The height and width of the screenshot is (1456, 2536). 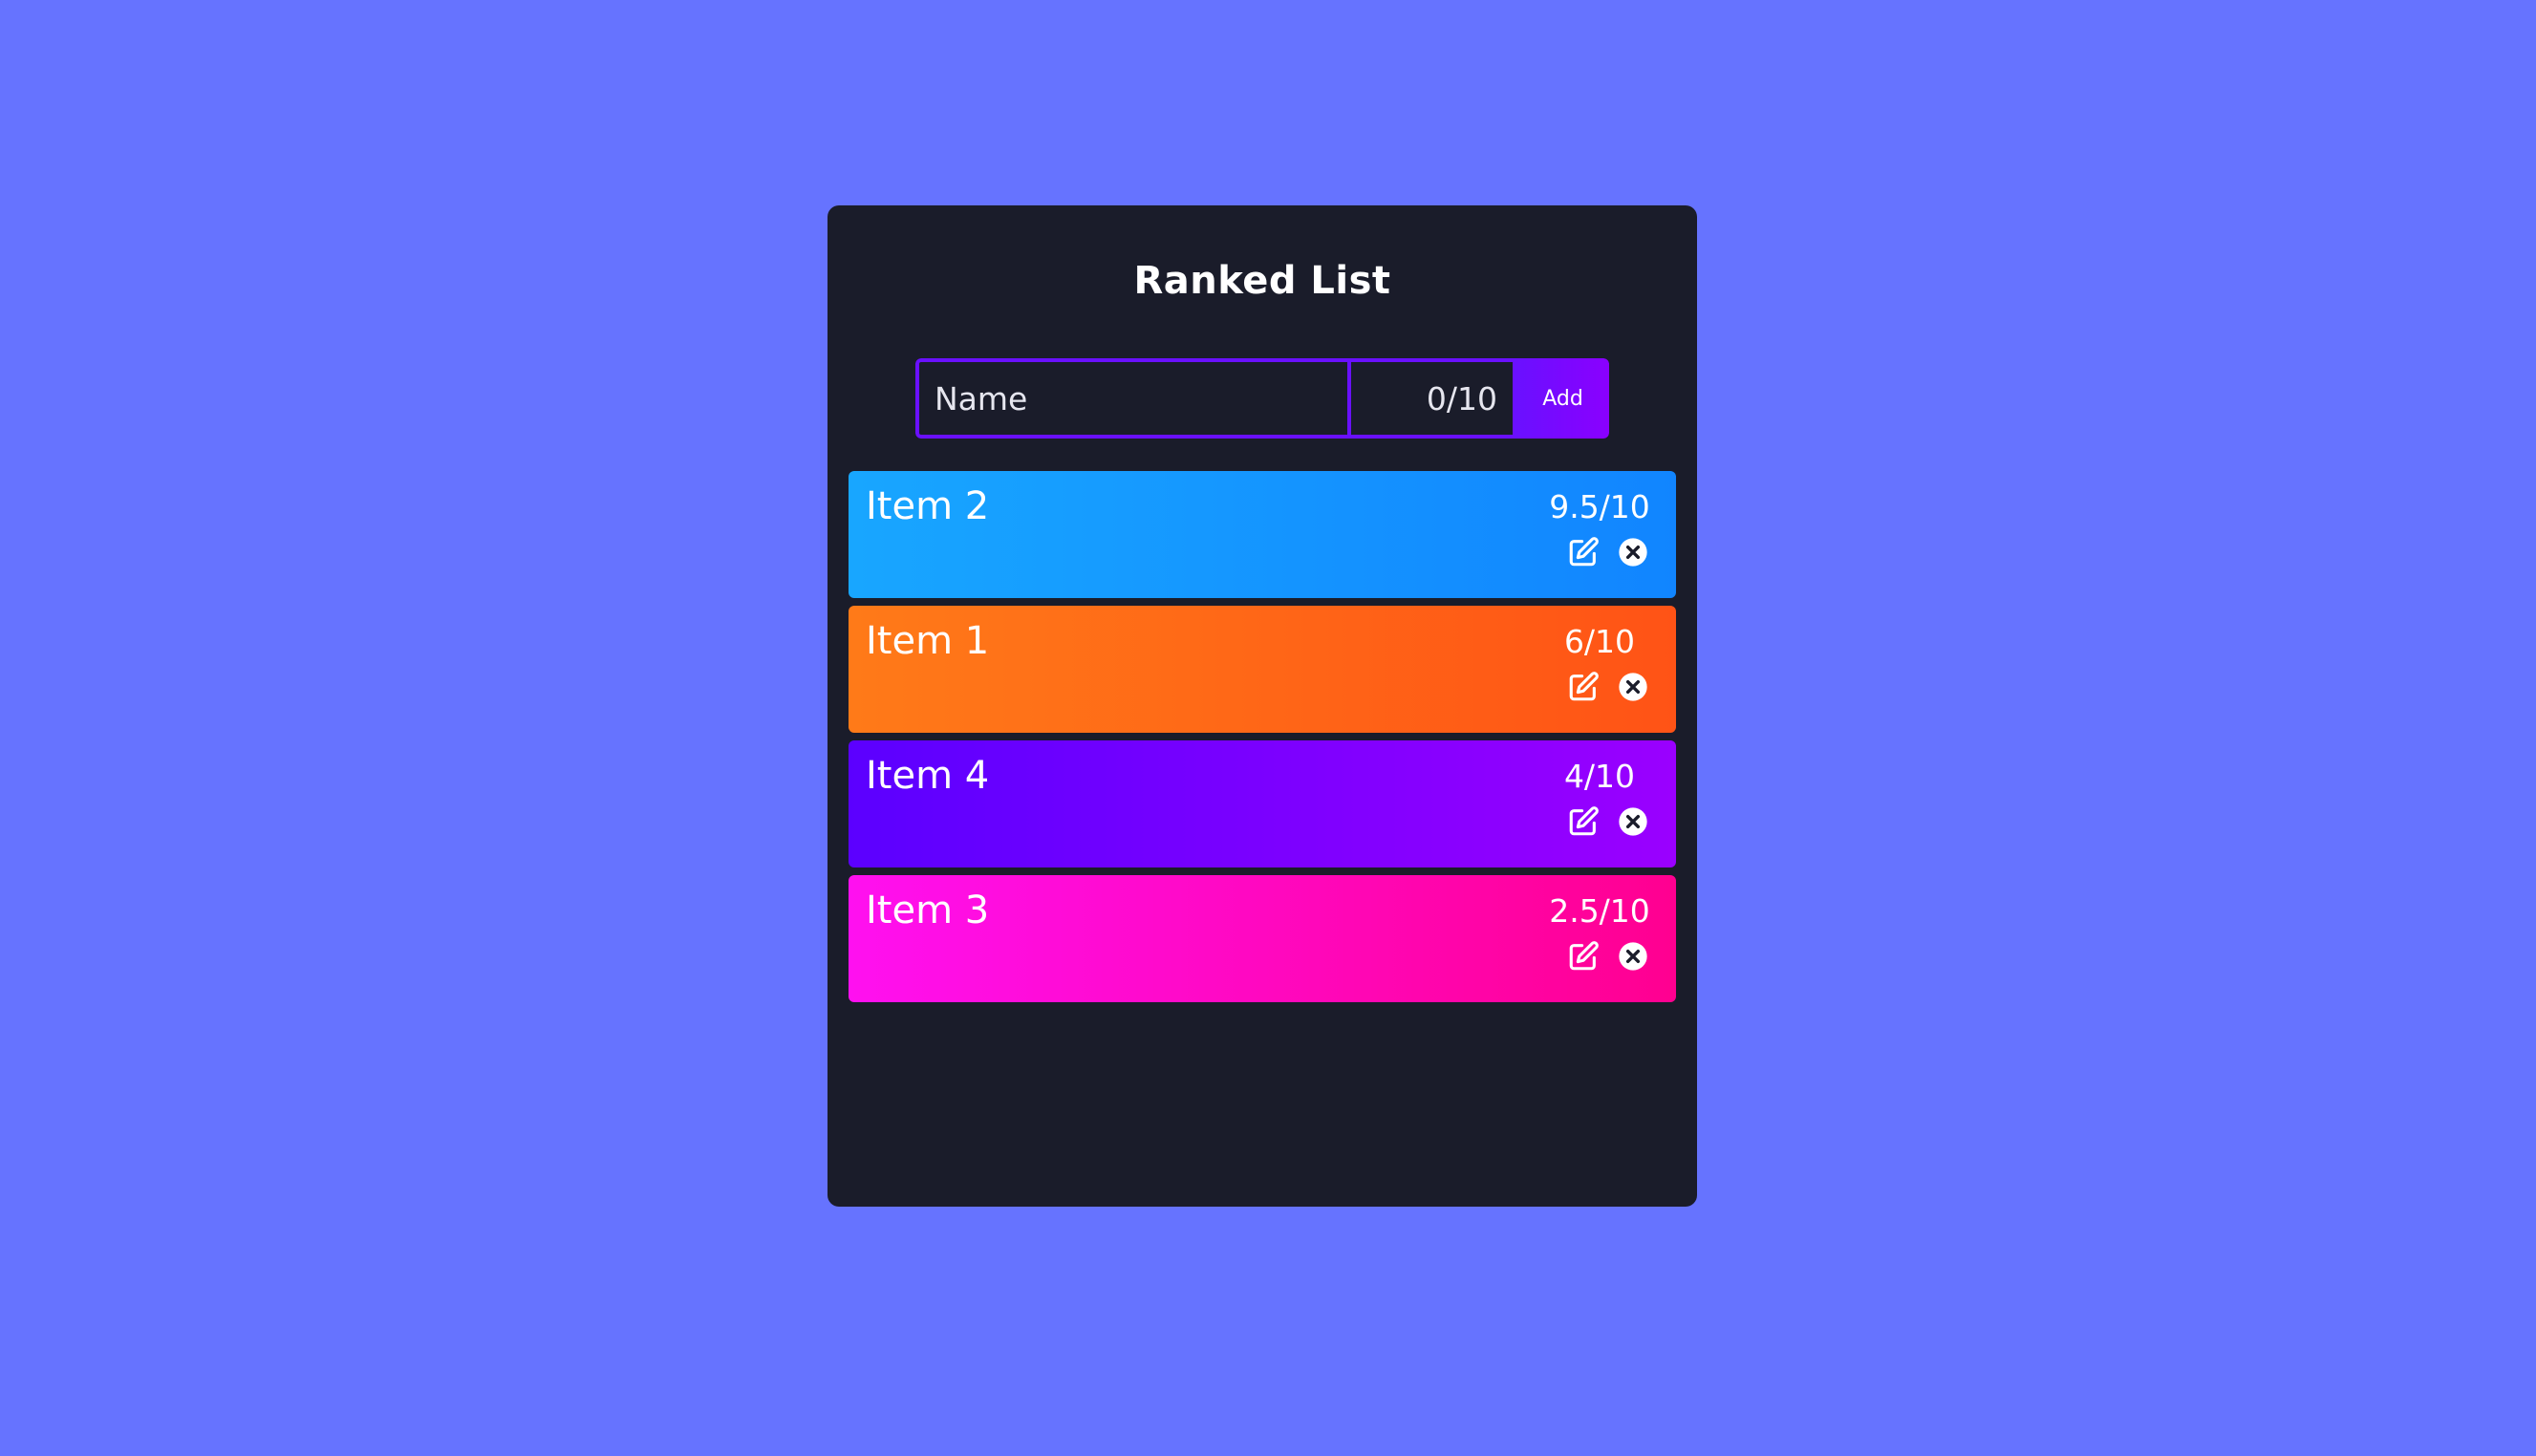 What do you see at coordinates (928, 506) in the screenshot?
I see `item-name: Item 2` at bounding box center [928, 506].